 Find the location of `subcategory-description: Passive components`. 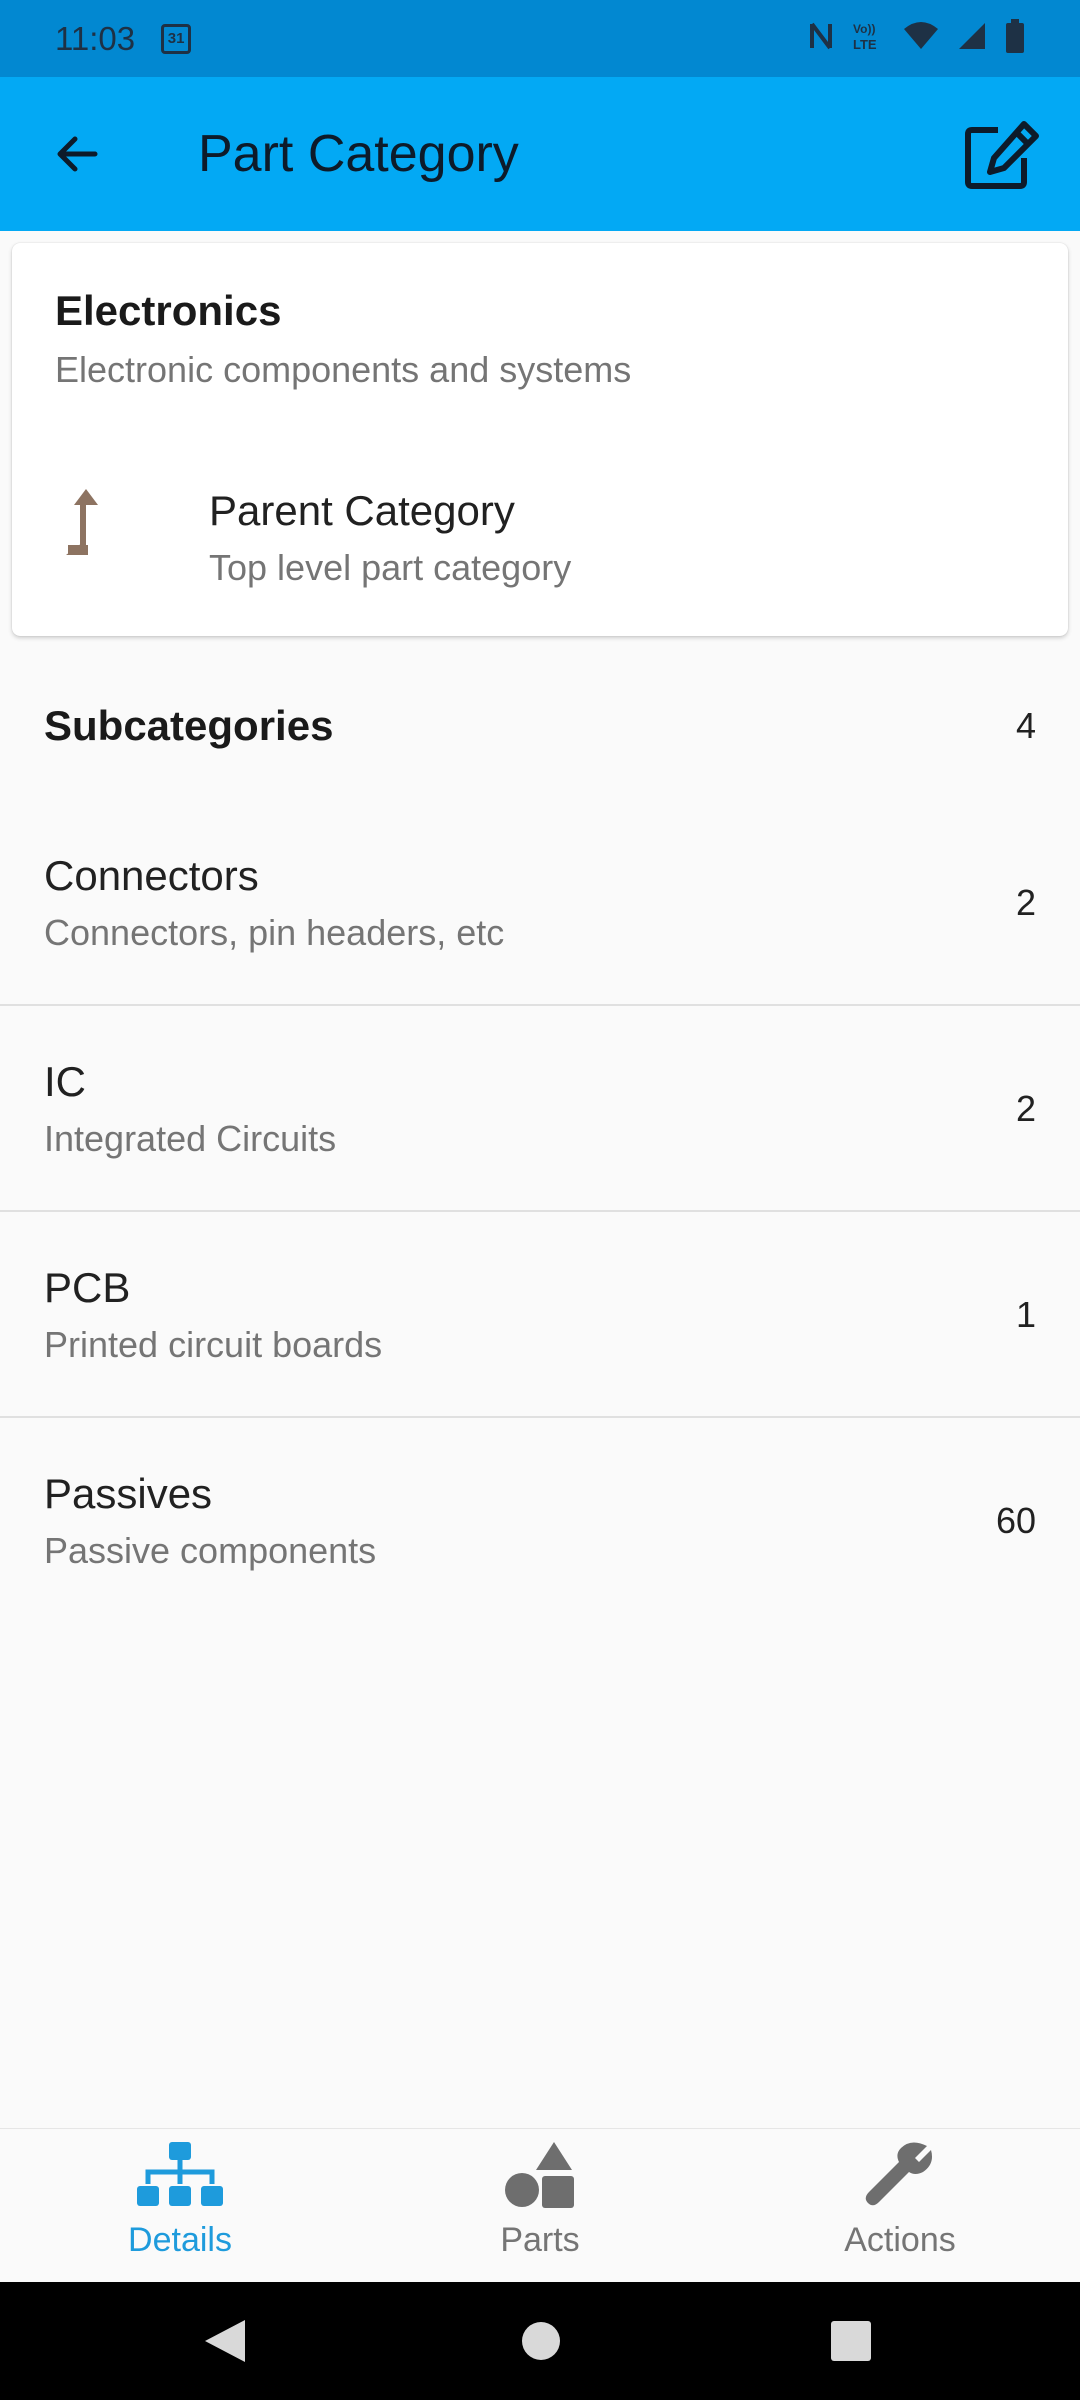

subcategory-description: Passive components is located at coordinates (210, 1550).